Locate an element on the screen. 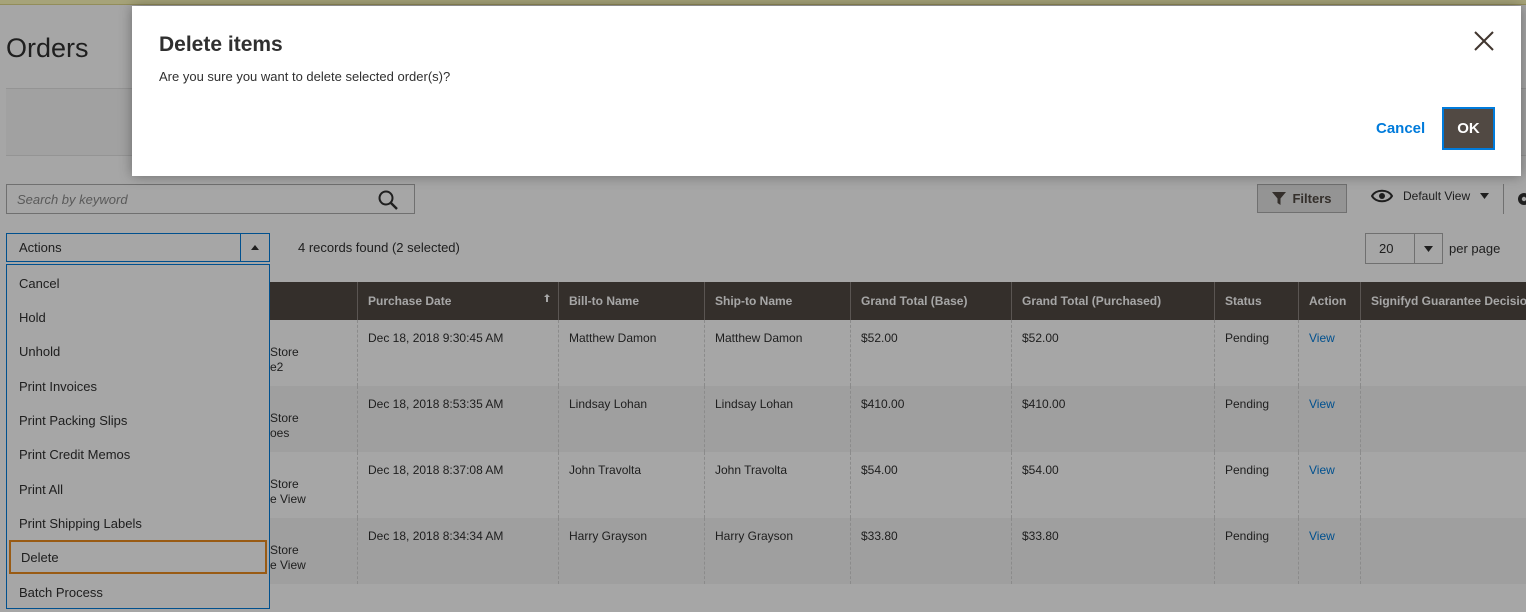  close-icon is located at coordinates (1484, 41).